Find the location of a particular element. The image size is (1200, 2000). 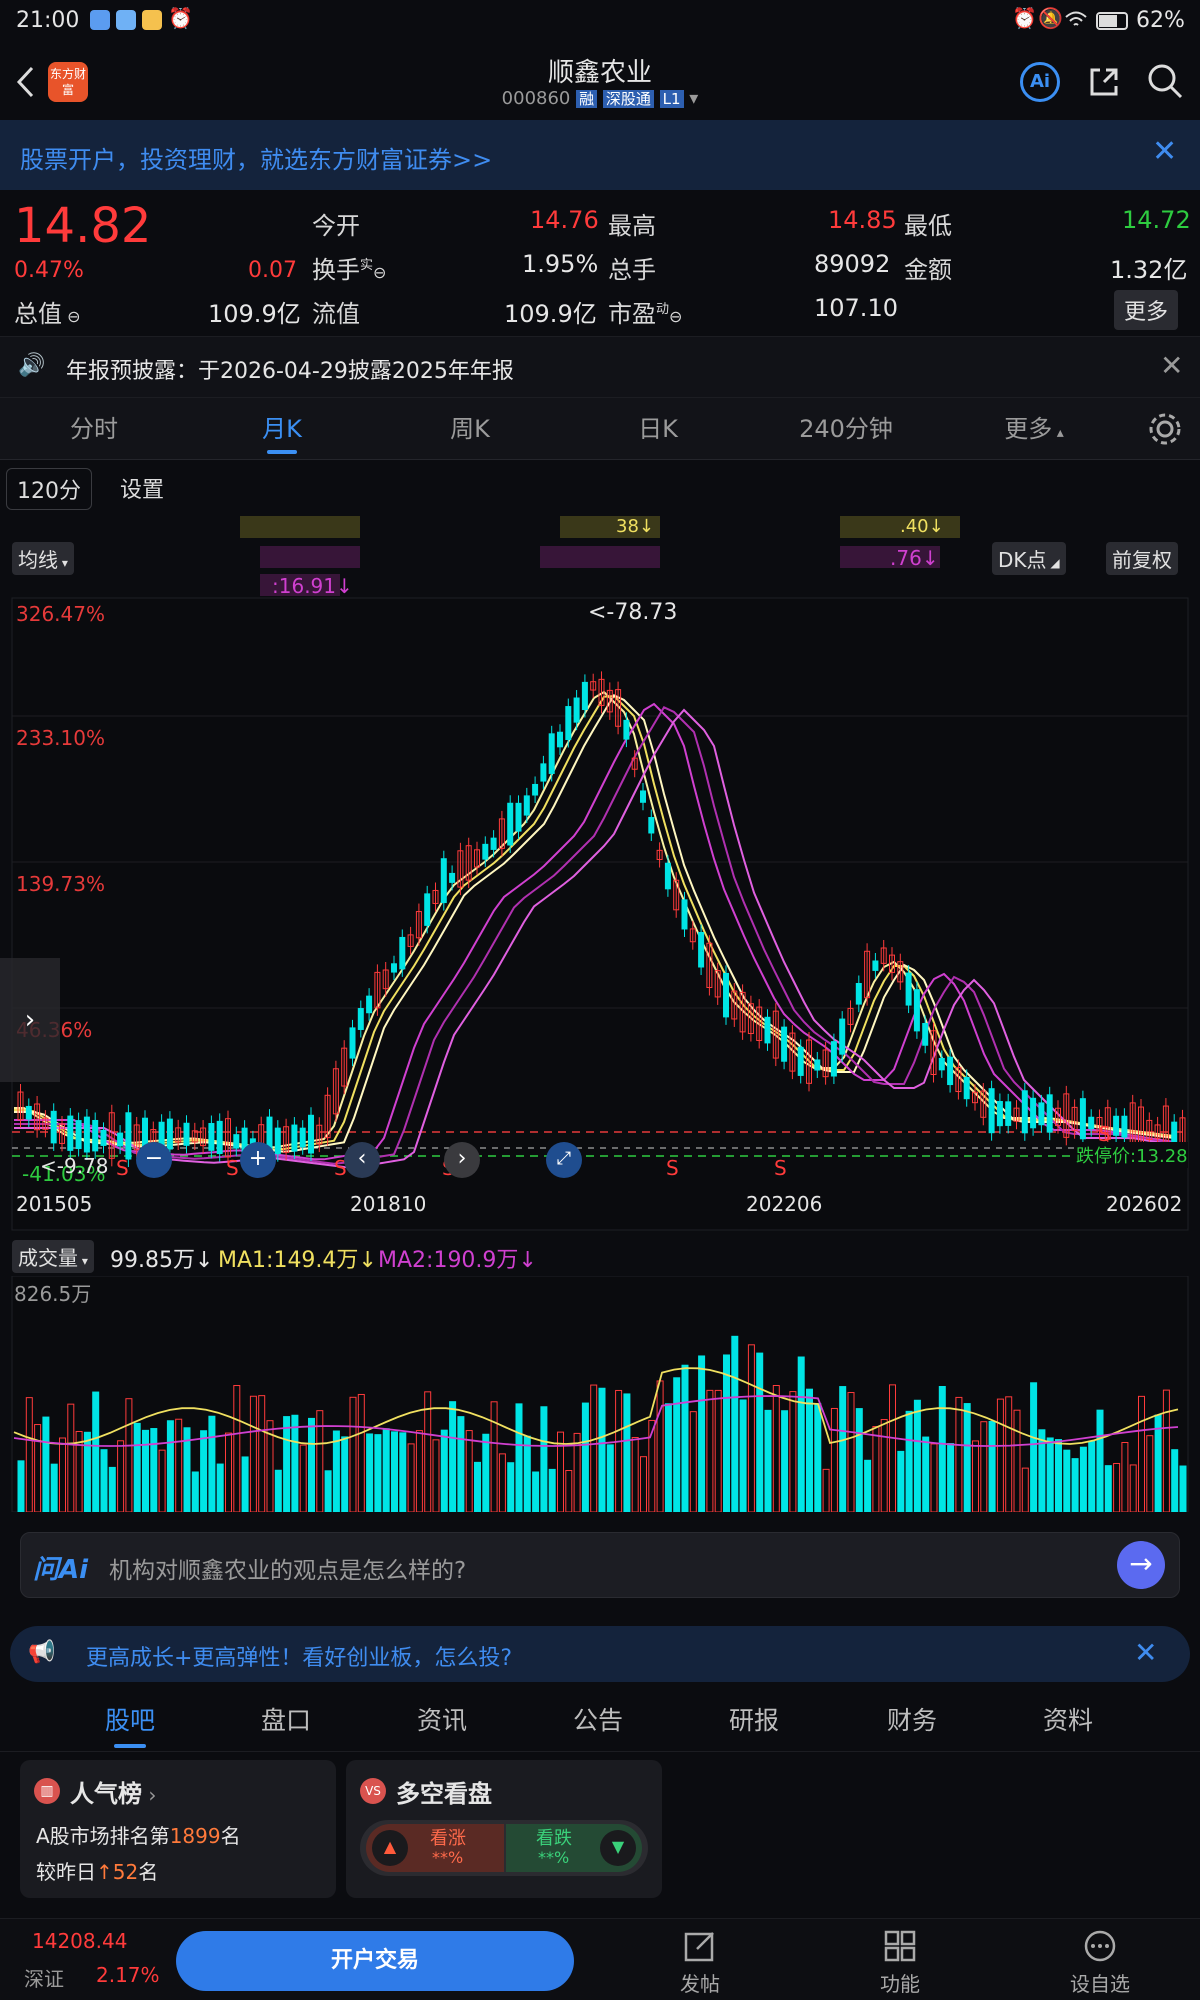

tab-announcements: 公告 is located at coordinates (598, 1722).